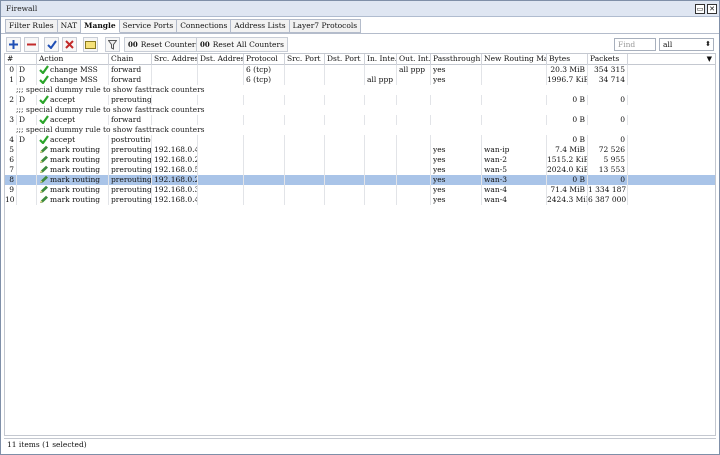 This screenshot has width=720, height=455. Describe the element at coordinates (305, 59) in the screenshot. I see `column-header: Src. Port` at that location.